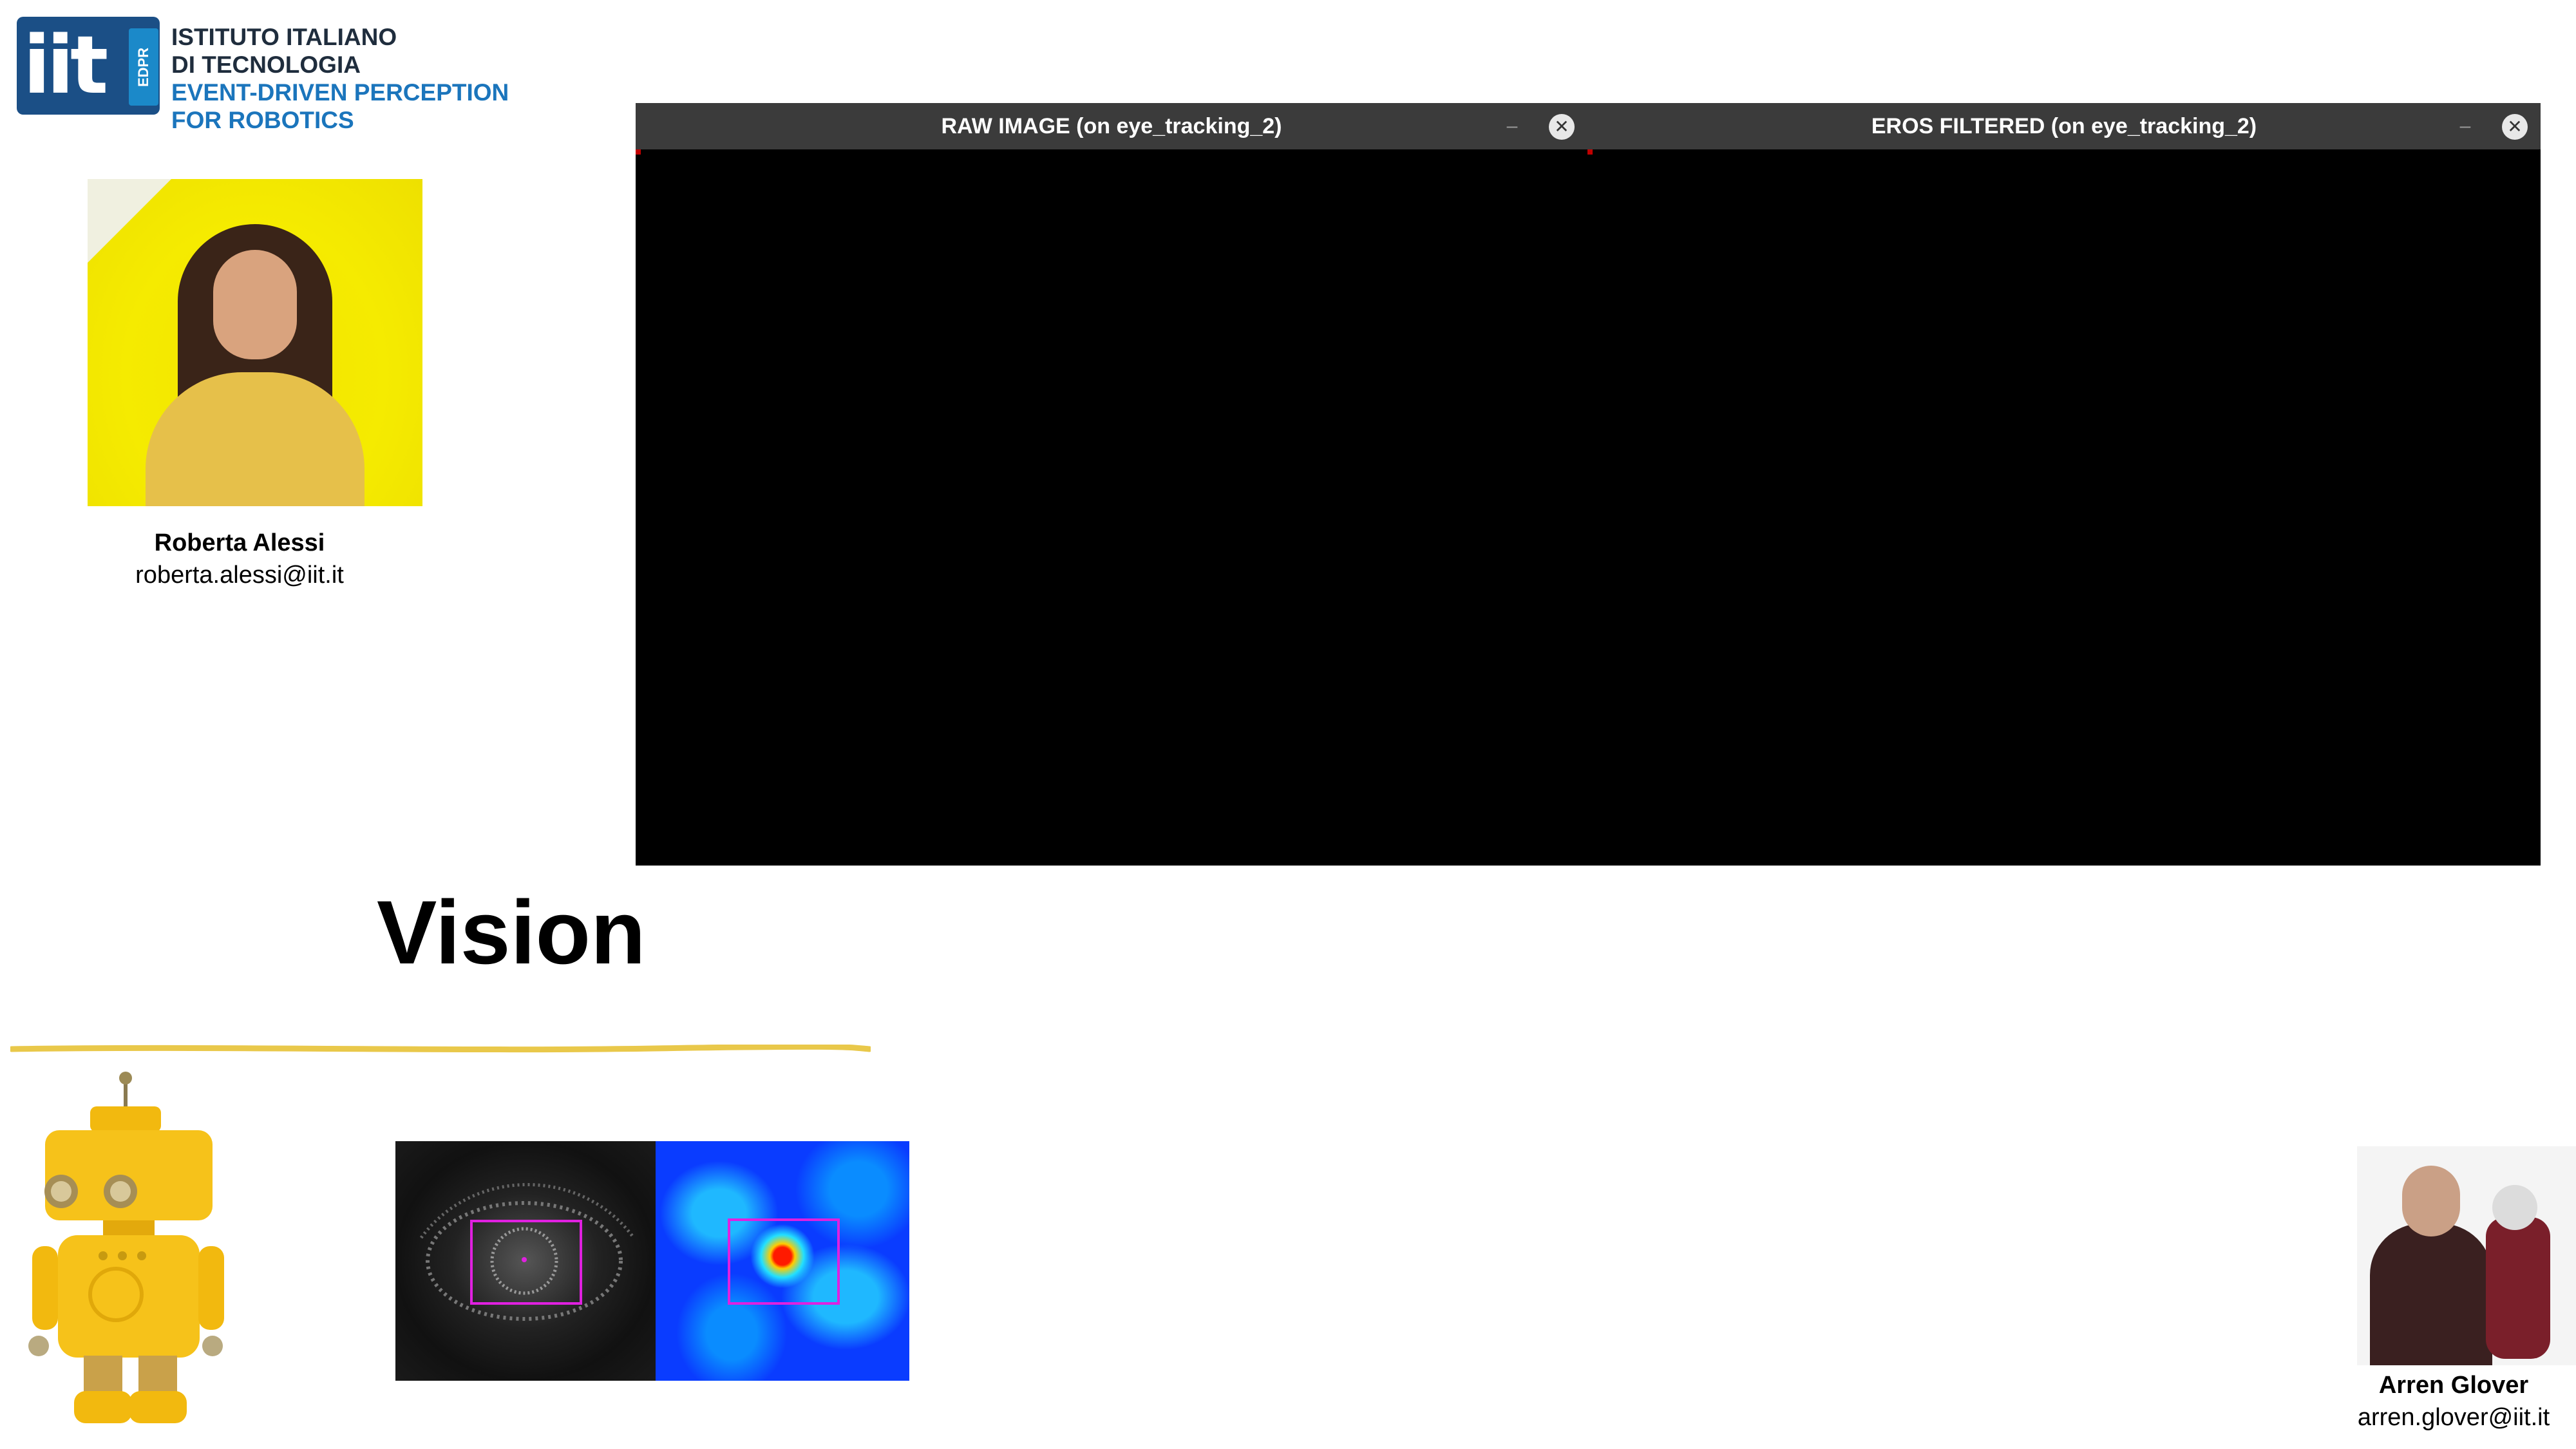 This screenshot has height=1449, width=2576. What do you see at coordinates (340, 92) in the screenshot?
I see `institute-line-3: EVENT-DRIVEN PERCEPTION` at bounding box center [340, 92].